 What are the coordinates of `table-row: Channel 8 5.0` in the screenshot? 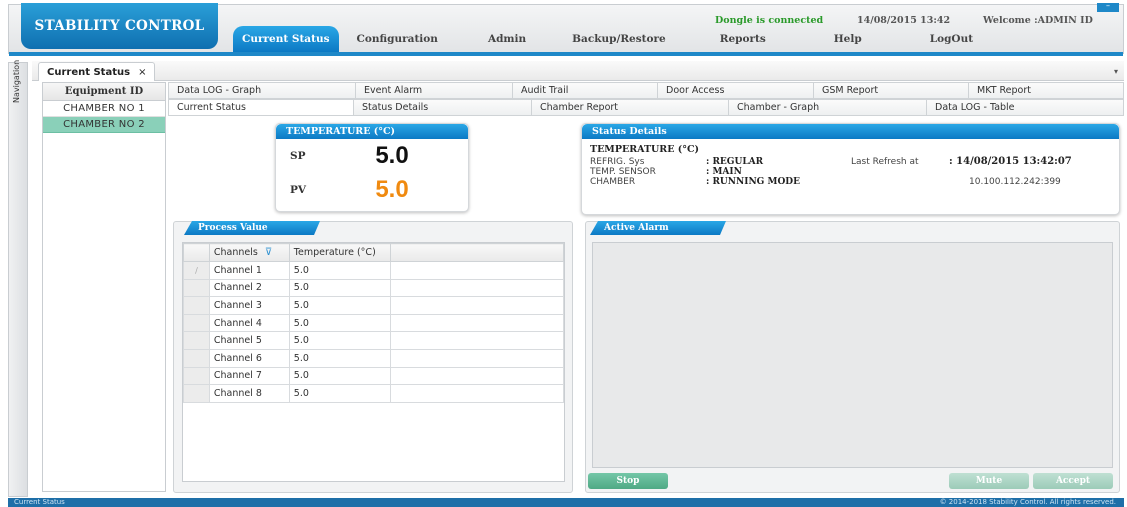 It's located at (374, 393).